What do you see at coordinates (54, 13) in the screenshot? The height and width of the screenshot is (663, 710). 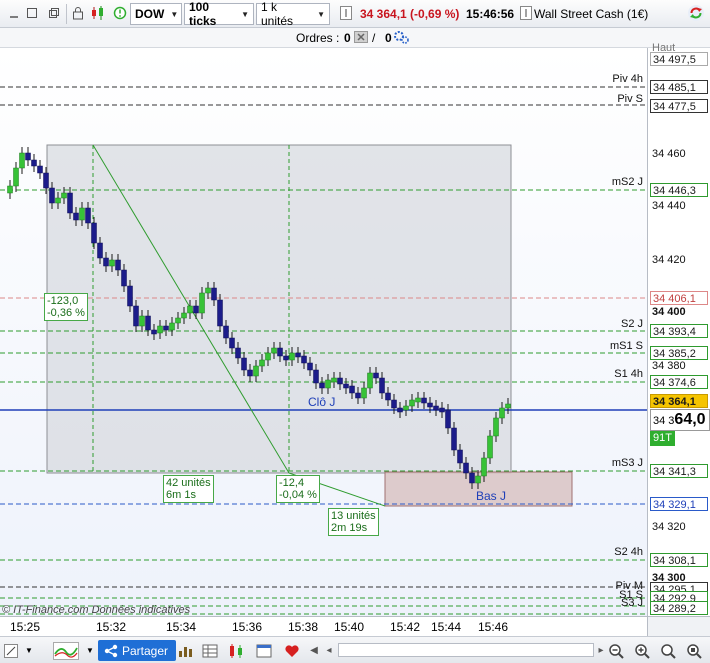 I see `restore-icon` at bounding box center [54, 13].